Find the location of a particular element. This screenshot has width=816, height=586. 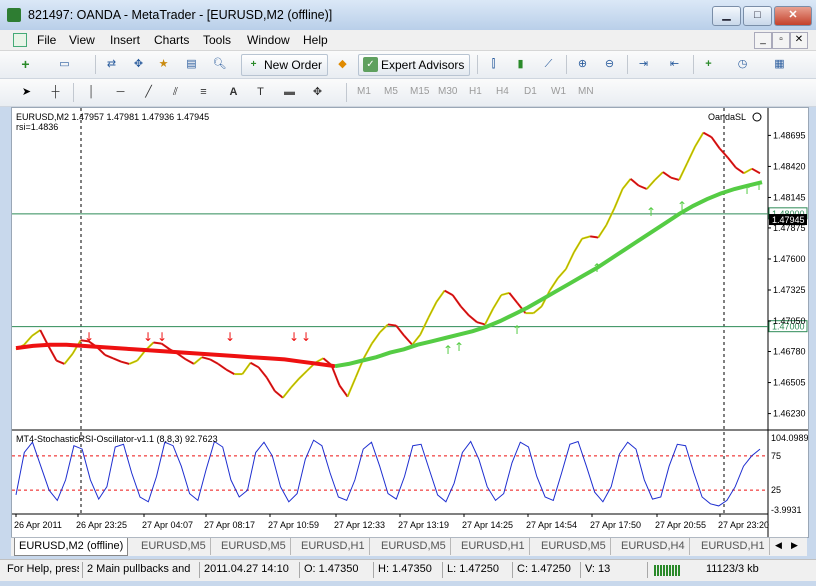

tab-eurusd-h4: EURUSD,H4 is located at coordinates (653, 546).